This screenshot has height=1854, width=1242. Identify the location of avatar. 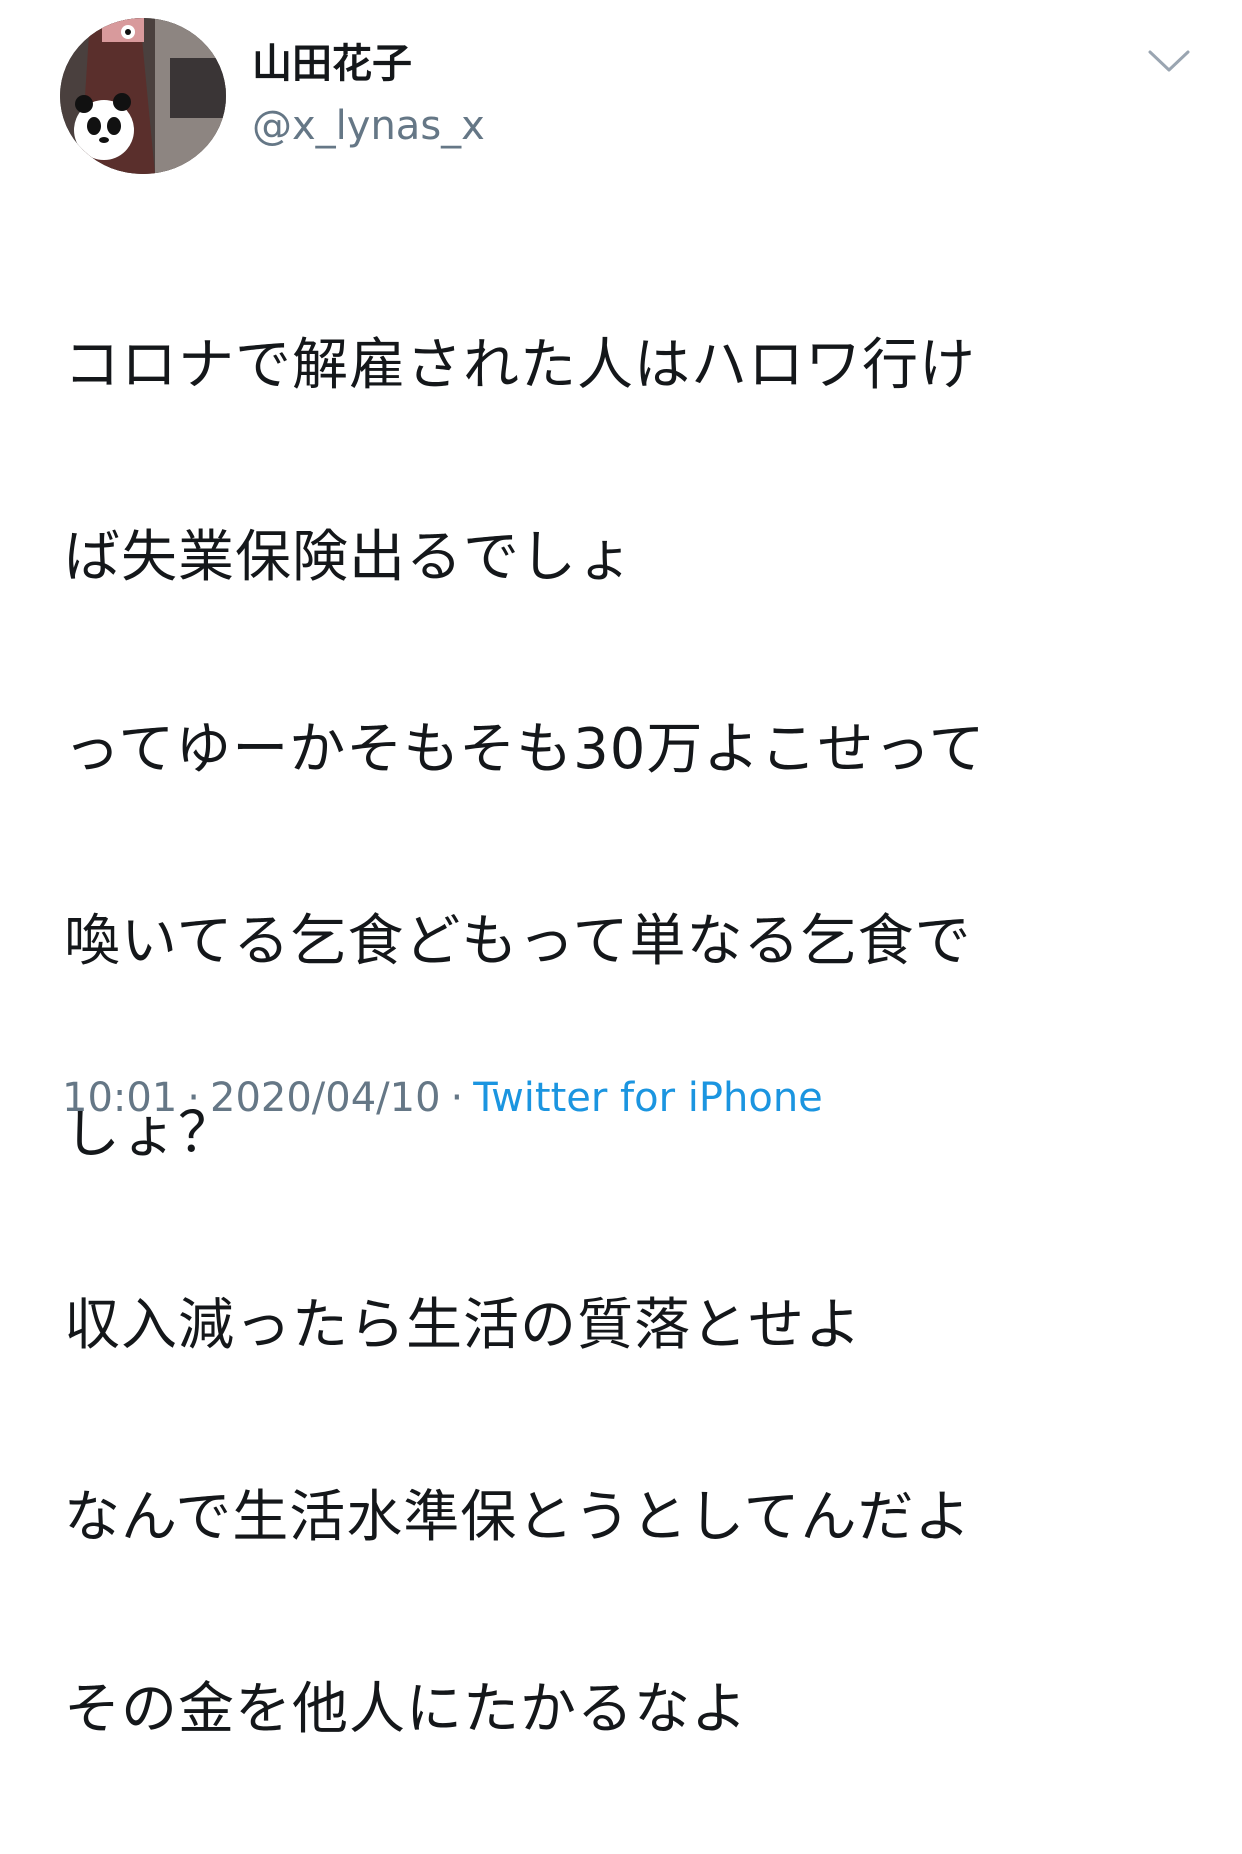
(143, 96).